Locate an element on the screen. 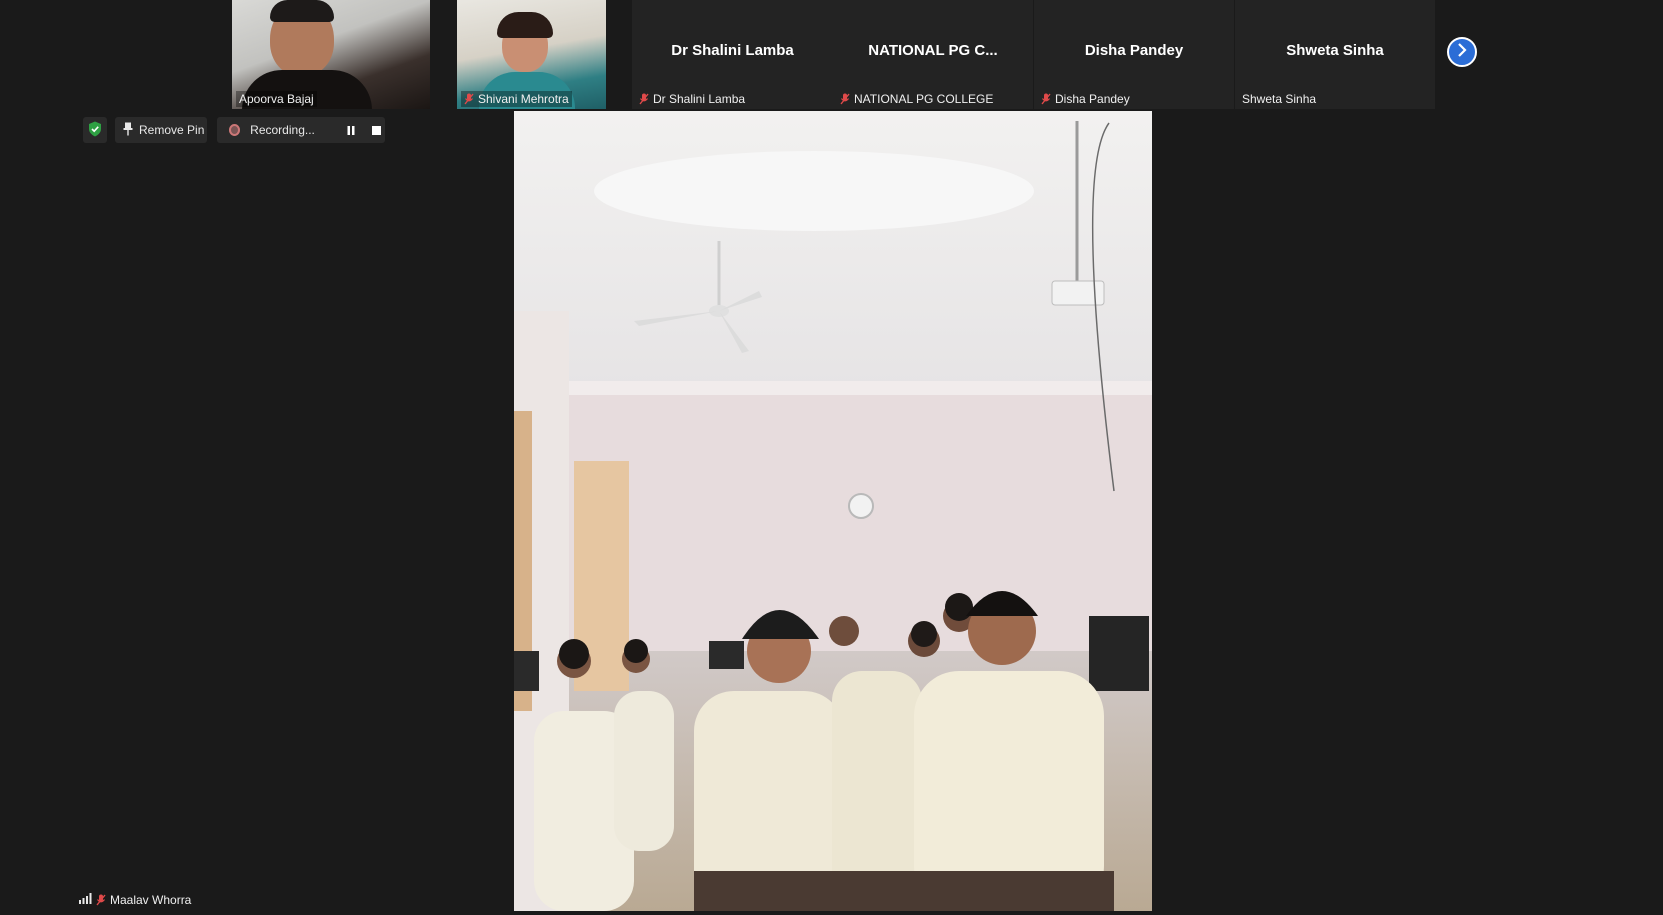 This screenshot has width=1663, height=915. pause-icon is located at coordinates (351, 130).